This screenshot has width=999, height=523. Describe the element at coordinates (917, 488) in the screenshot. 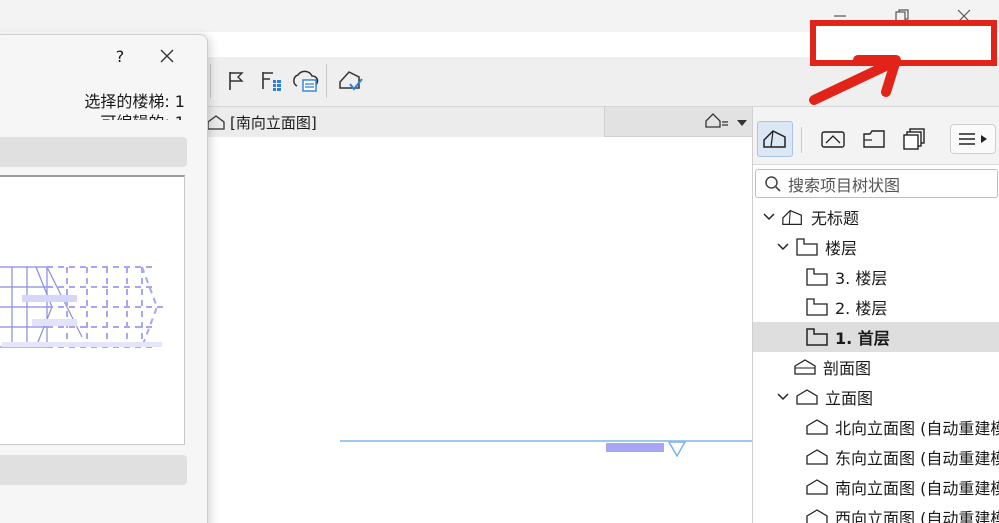

I see `tree-label: 南向立面图 (自动重建模型)` at that location.